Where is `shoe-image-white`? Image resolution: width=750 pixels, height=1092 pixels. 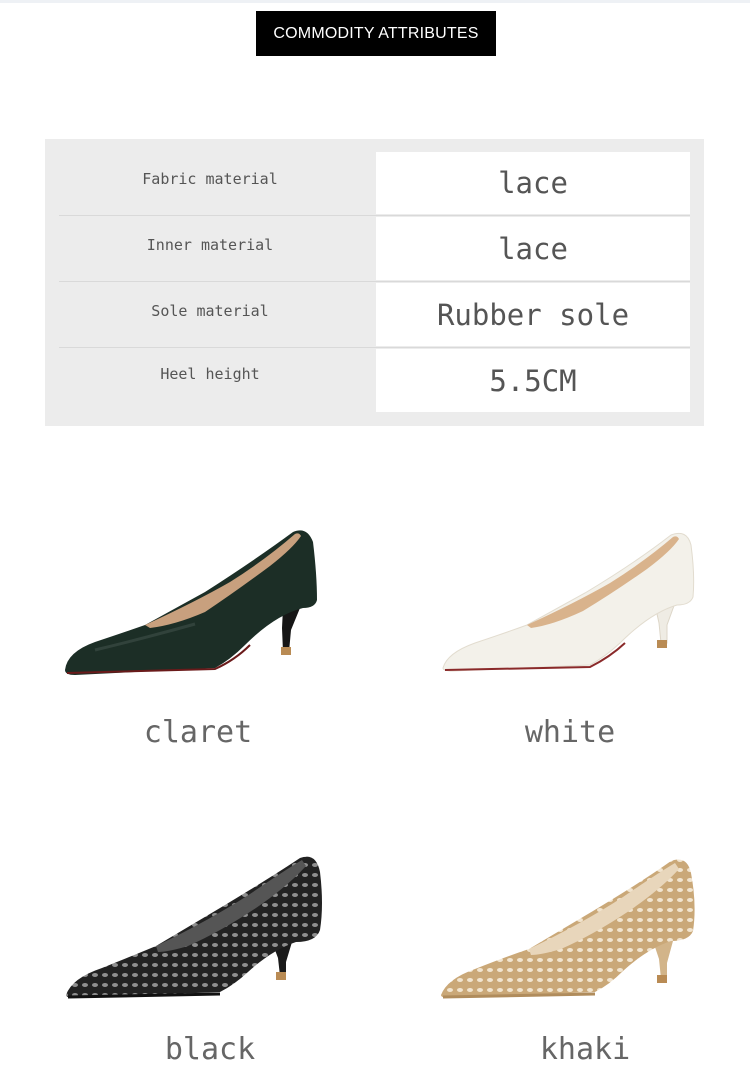
shoe-image-white is located at coordinates (568, 602).